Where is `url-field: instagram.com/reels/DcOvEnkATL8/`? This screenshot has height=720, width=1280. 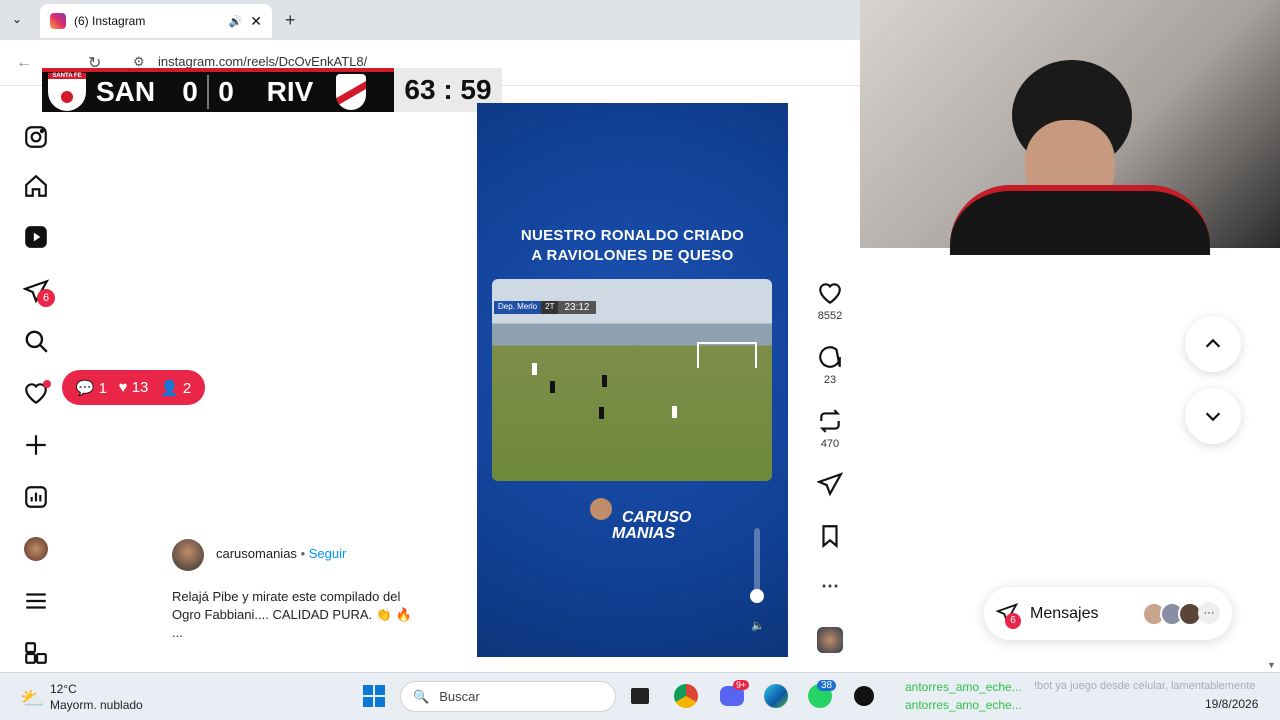 url-field: instagram.com/reels/DcOvEnkATL8/ is located at coordinates (262, 61).